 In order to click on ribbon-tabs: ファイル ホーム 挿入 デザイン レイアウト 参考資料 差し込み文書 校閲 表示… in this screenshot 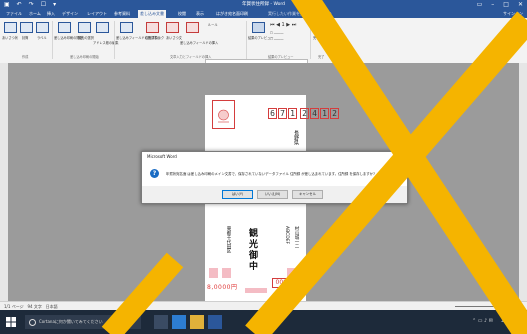, I will do `click(263, 13)`.